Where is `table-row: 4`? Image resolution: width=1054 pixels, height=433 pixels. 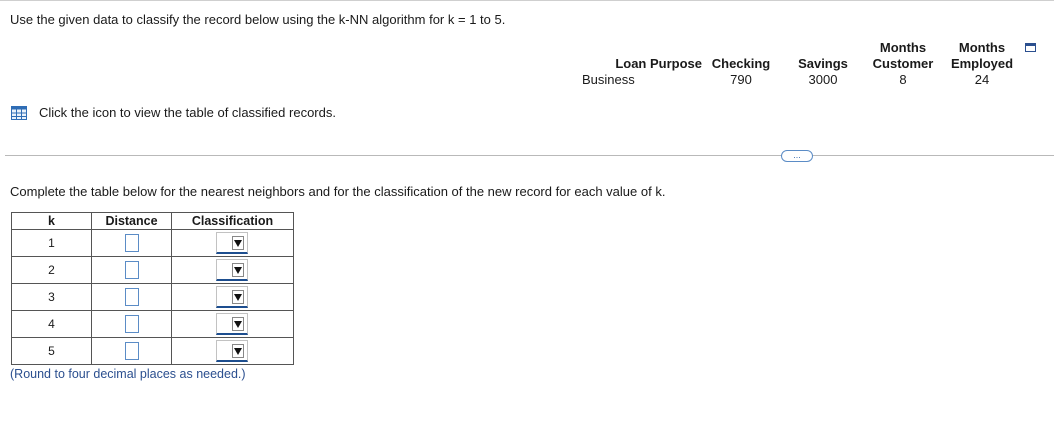
table-row: 4 is located at coordinates (152, 324).